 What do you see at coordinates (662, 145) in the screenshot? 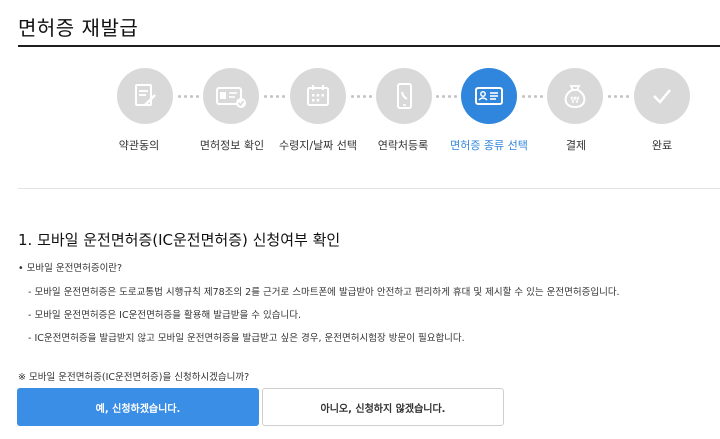
I see `step-label-complete: 완료` at bounding box center [662, 145].